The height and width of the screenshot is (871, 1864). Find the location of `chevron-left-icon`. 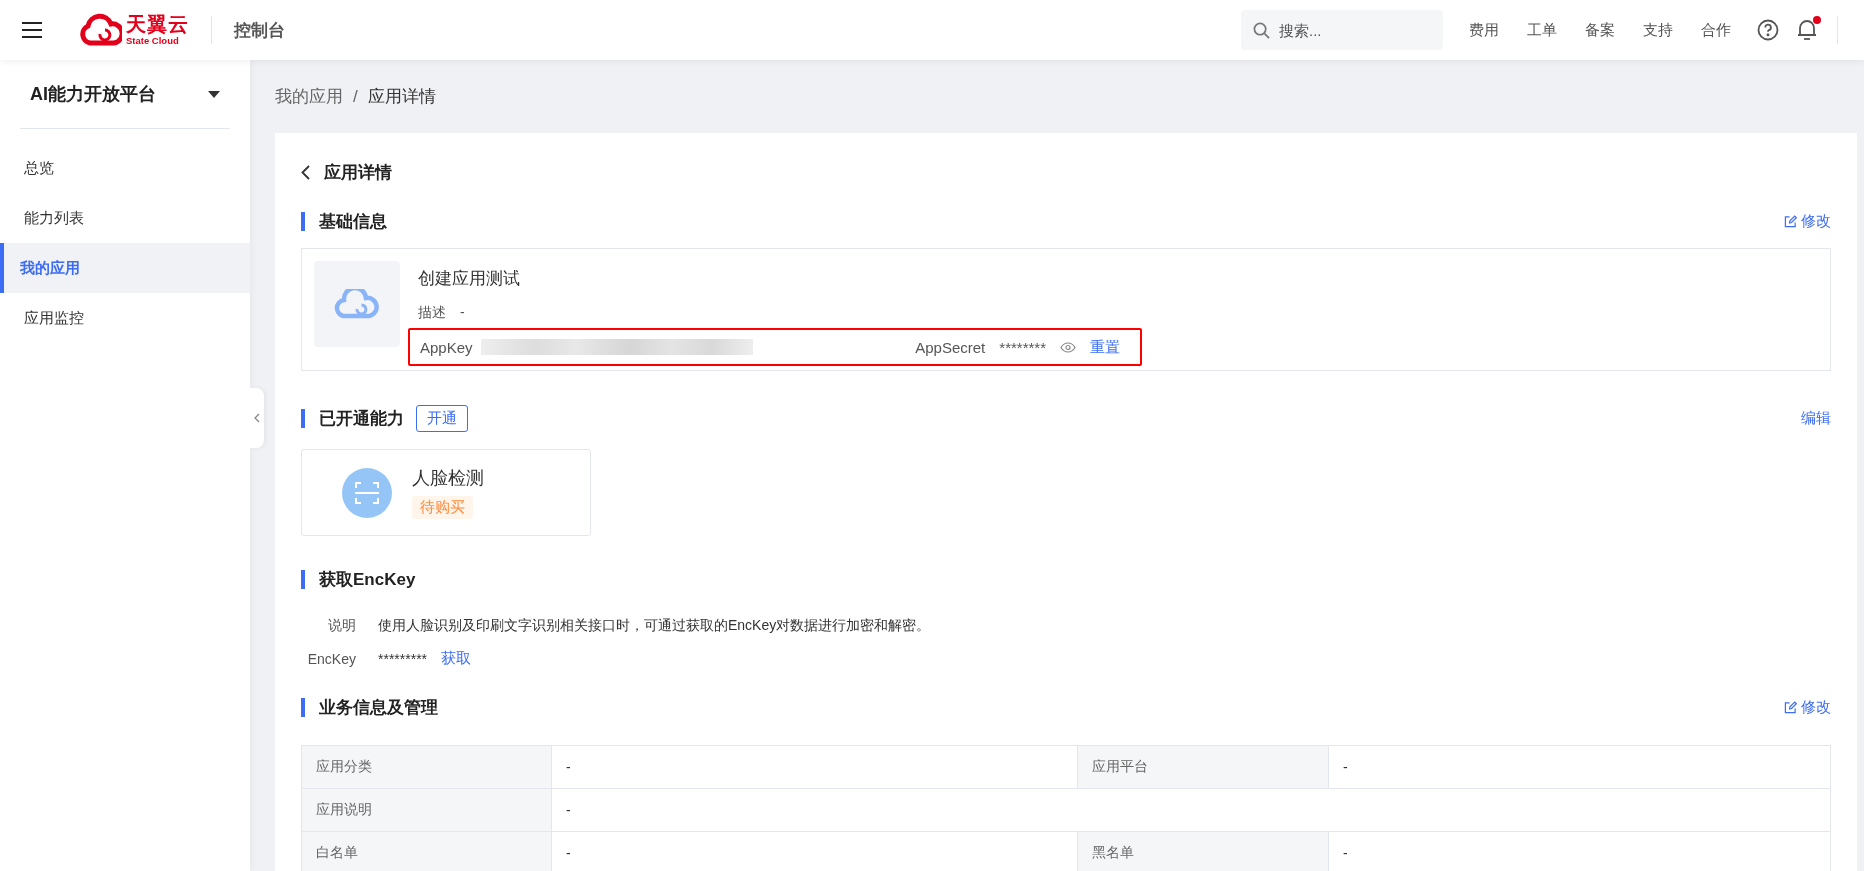

chevron-left-icon is located at coordinates (257, 418).